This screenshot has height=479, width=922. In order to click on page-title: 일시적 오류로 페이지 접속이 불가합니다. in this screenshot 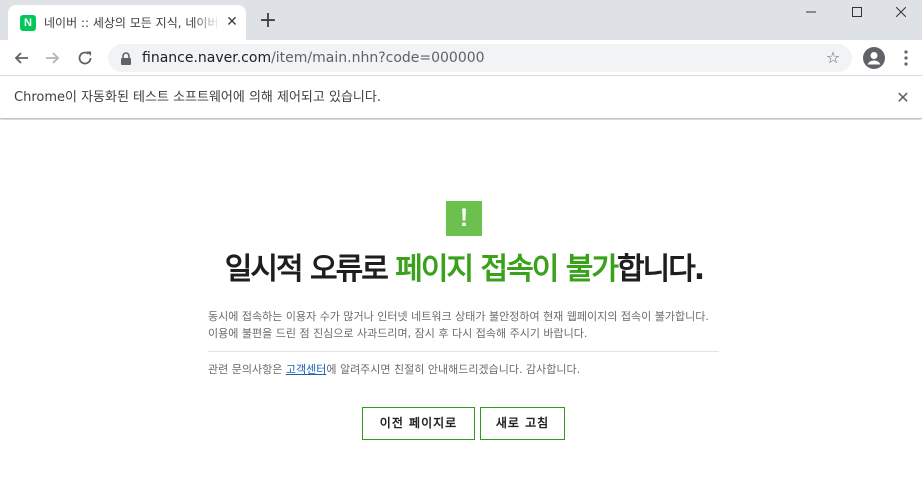, I will do `click(461, 270)`.